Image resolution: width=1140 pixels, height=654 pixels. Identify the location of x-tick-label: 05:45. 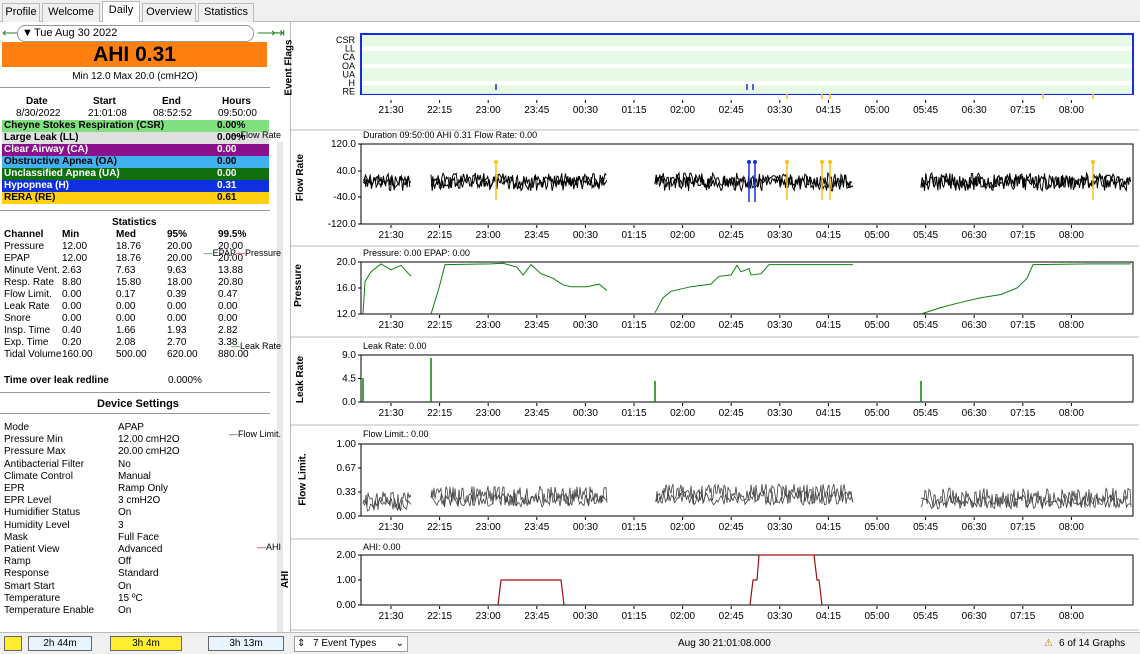
(925, 527).